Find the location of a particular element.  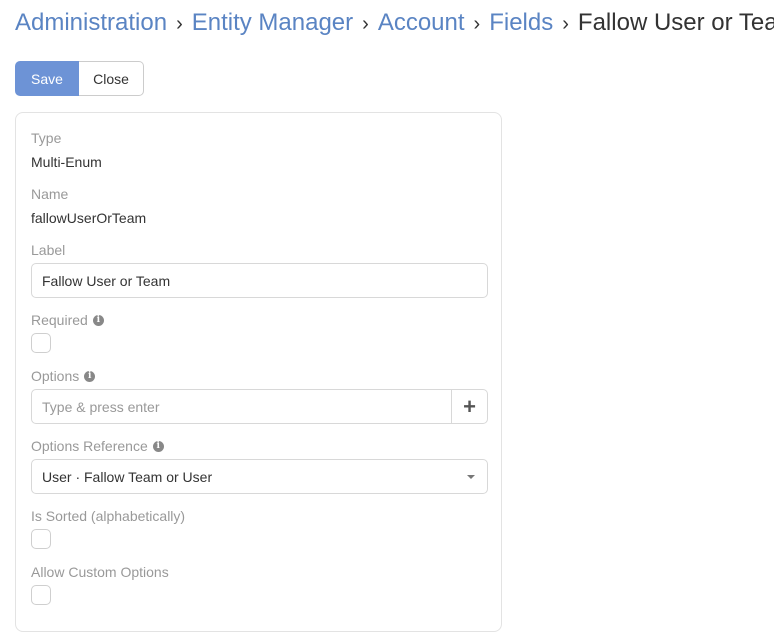

name-field: Name fallowUserOrTeam is located at coordinates (259, 206).